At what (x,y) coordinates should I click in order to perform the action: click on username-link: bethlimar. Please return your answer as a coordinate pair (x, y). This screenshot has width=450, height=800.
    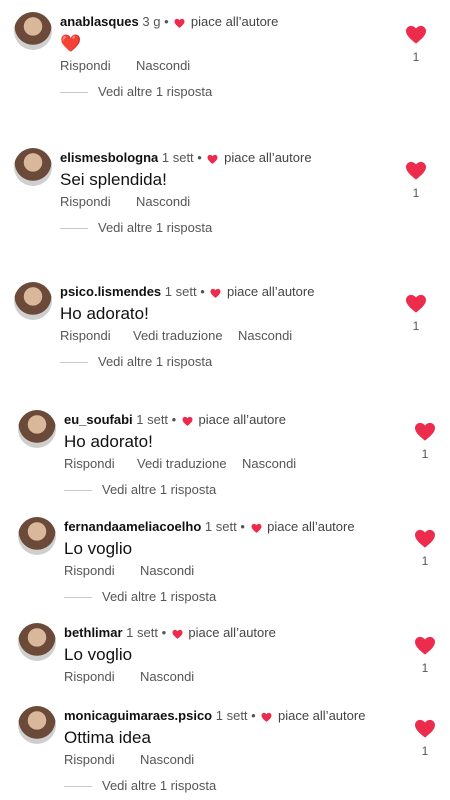
    Looking at the image, I should click on (93, 632).